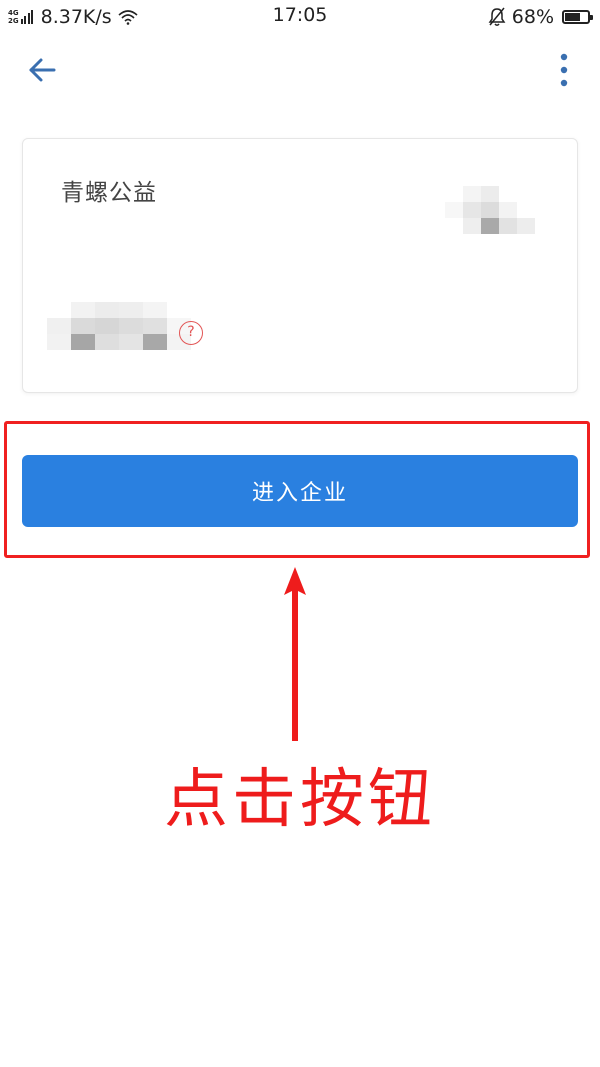  What do you see at coordinates (572, 17) in the screenshot?
I see `battery-fill` at bounding box center [572, 17].